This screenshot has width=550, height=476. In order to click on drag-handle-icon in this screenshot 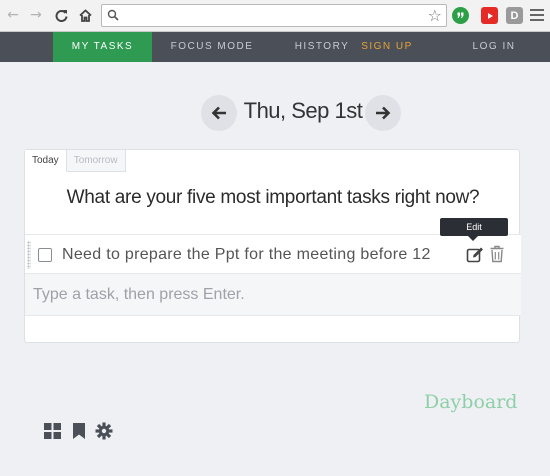, I will do `click(29, 255)`.